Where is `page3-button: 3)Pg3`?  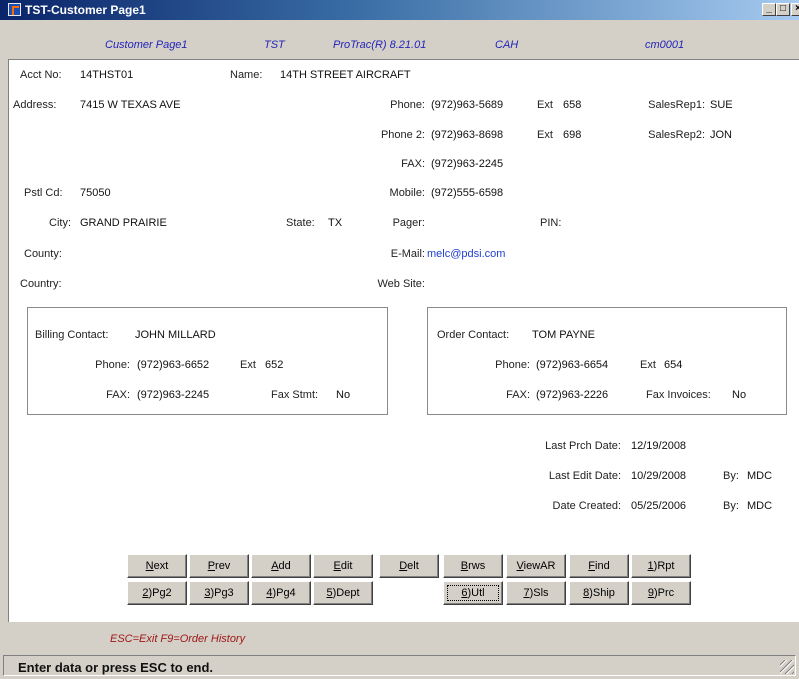
page3-button: 3)Pg3 is located at coordinates (219, 593).